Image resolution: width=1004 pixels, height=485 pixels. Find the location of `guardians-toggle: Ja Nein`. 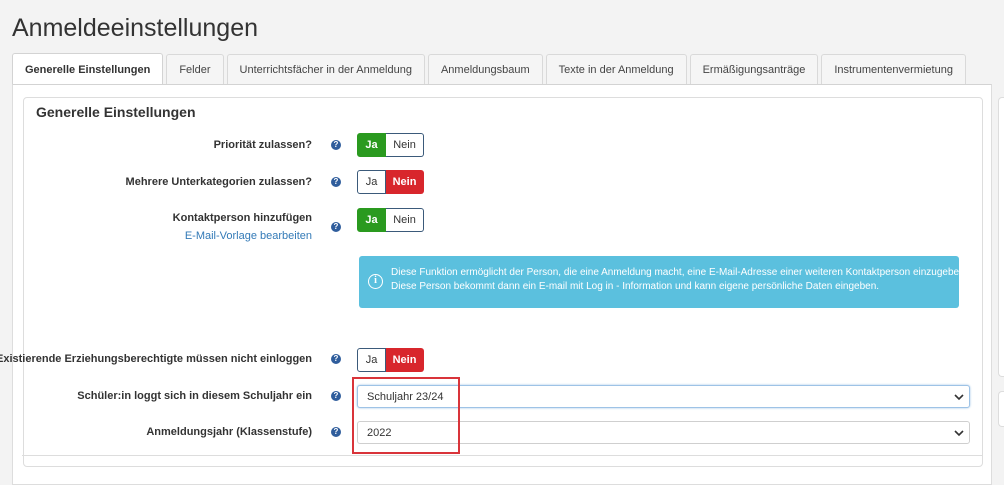

guardians-toggle: Ja Nein is located at coordinates (390, 360).